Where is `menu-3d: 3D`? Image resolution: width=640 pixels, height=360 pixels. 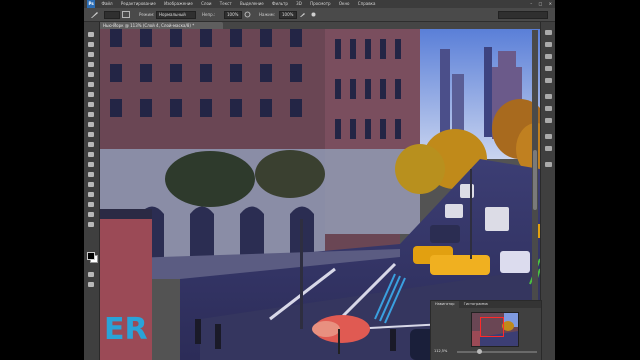 menu-3d: 3D is located at coordinates (299, 4).